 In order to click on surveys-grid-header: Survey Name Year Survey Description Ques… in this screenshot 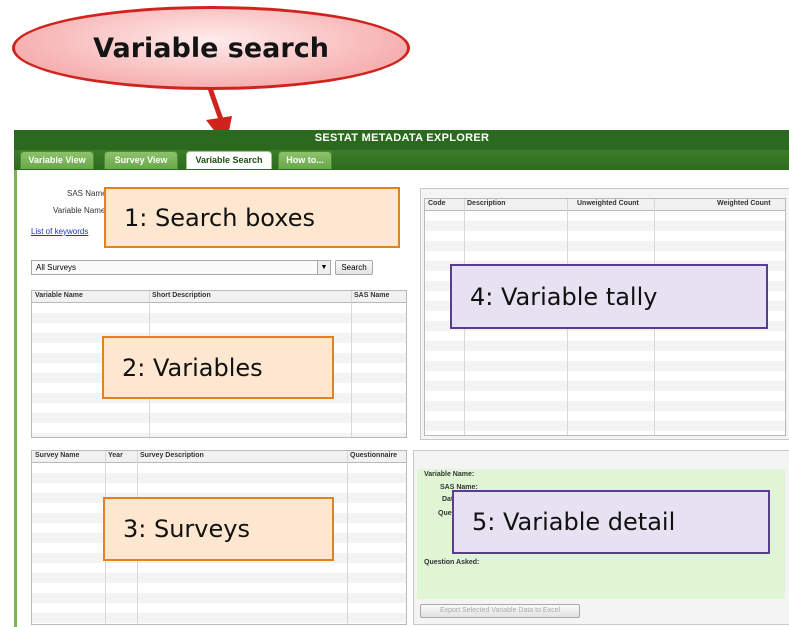, I will do `click(219, 457)`.